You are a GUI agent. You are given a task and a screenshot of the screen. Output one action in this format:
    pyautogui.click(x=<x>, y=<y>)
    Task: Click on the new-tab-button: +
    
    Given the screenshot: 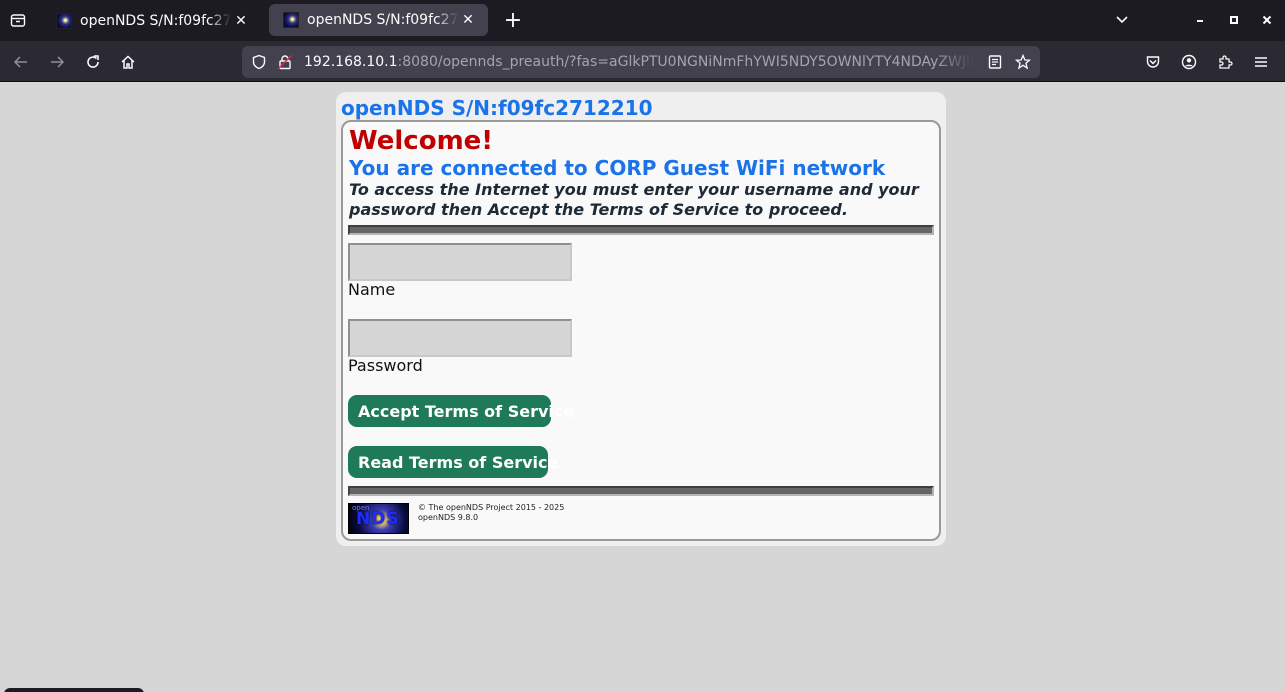 What is the action you would take?
    pyautogui.click(x=513, y=20)
    